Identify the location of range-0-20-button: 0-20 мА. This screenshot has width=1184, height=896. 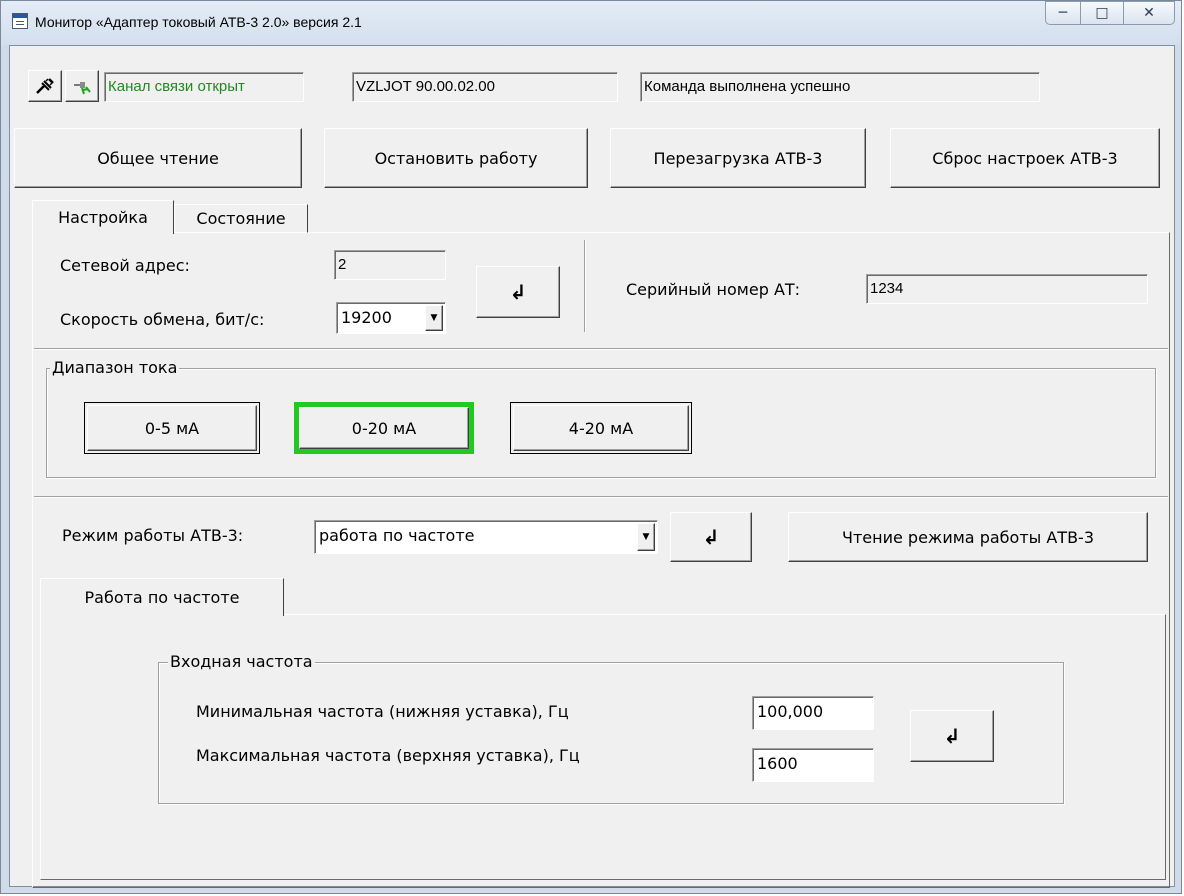
(384, 428).